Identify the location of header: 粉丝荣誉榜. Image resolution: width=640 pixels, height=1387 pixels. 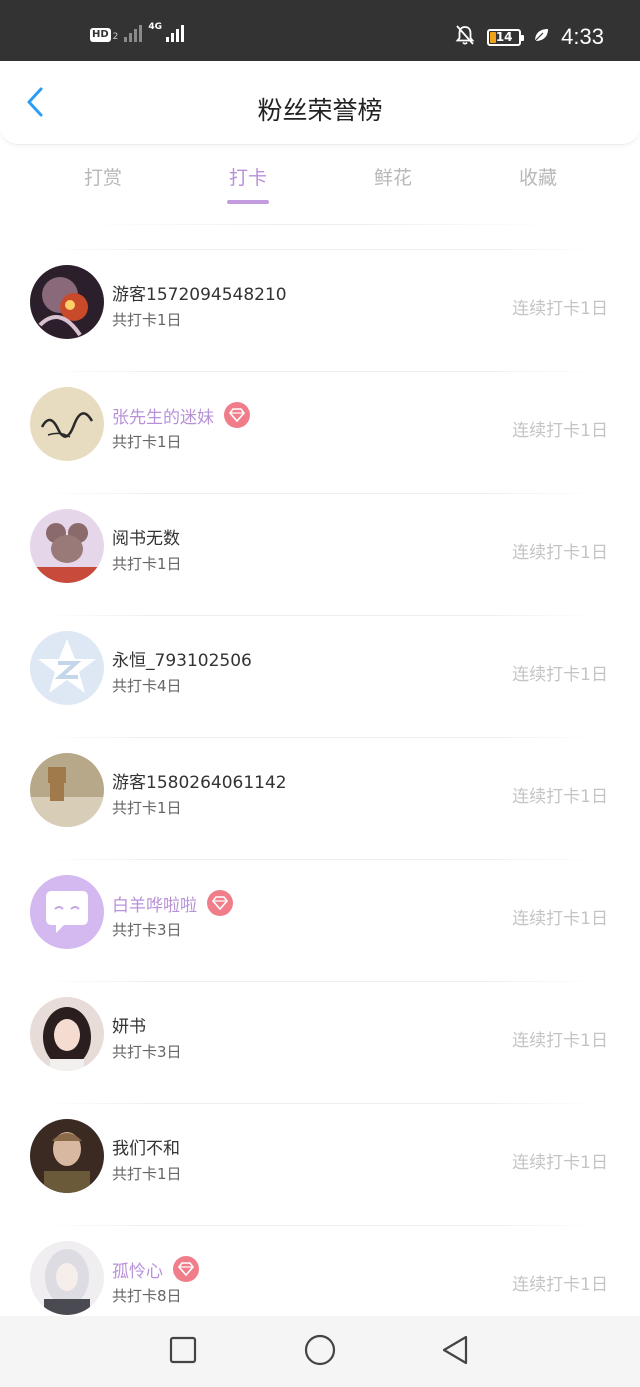
(320, 103).